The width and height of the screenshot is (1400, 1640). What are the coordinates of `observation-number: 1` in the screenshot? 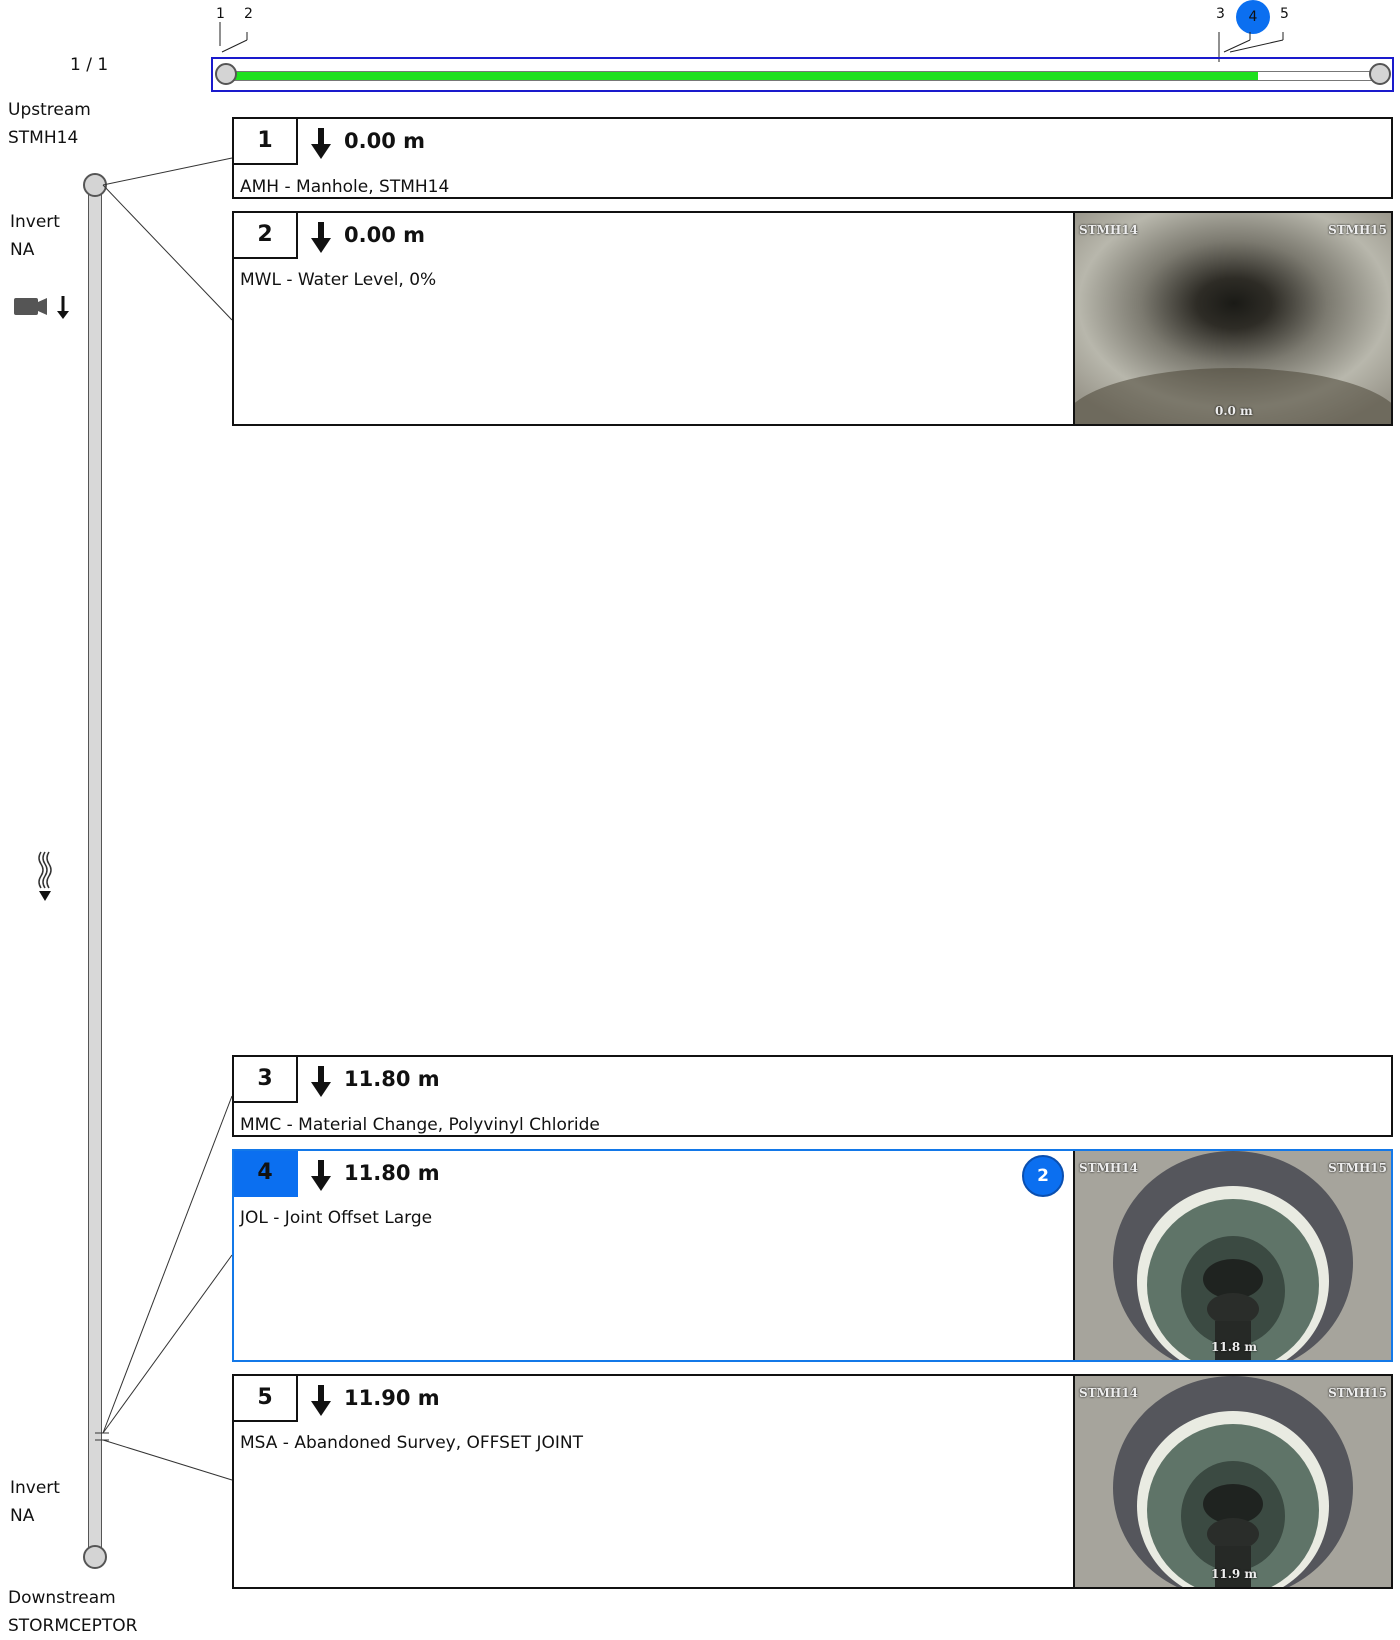 It's located at (266, 142).